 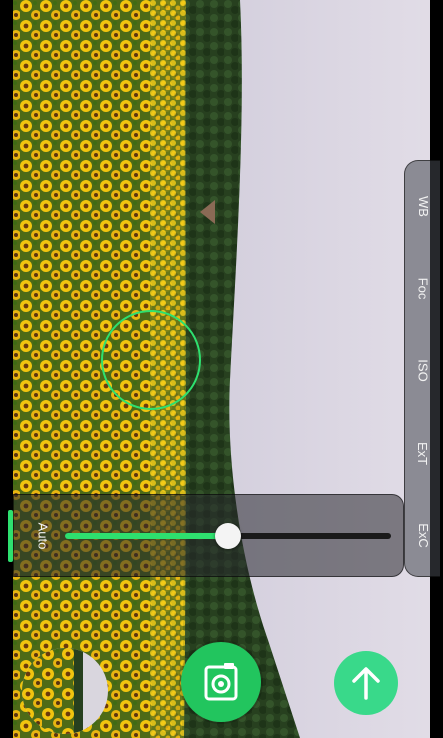 I want to click on camera-icon, so click(x=221, y=682).